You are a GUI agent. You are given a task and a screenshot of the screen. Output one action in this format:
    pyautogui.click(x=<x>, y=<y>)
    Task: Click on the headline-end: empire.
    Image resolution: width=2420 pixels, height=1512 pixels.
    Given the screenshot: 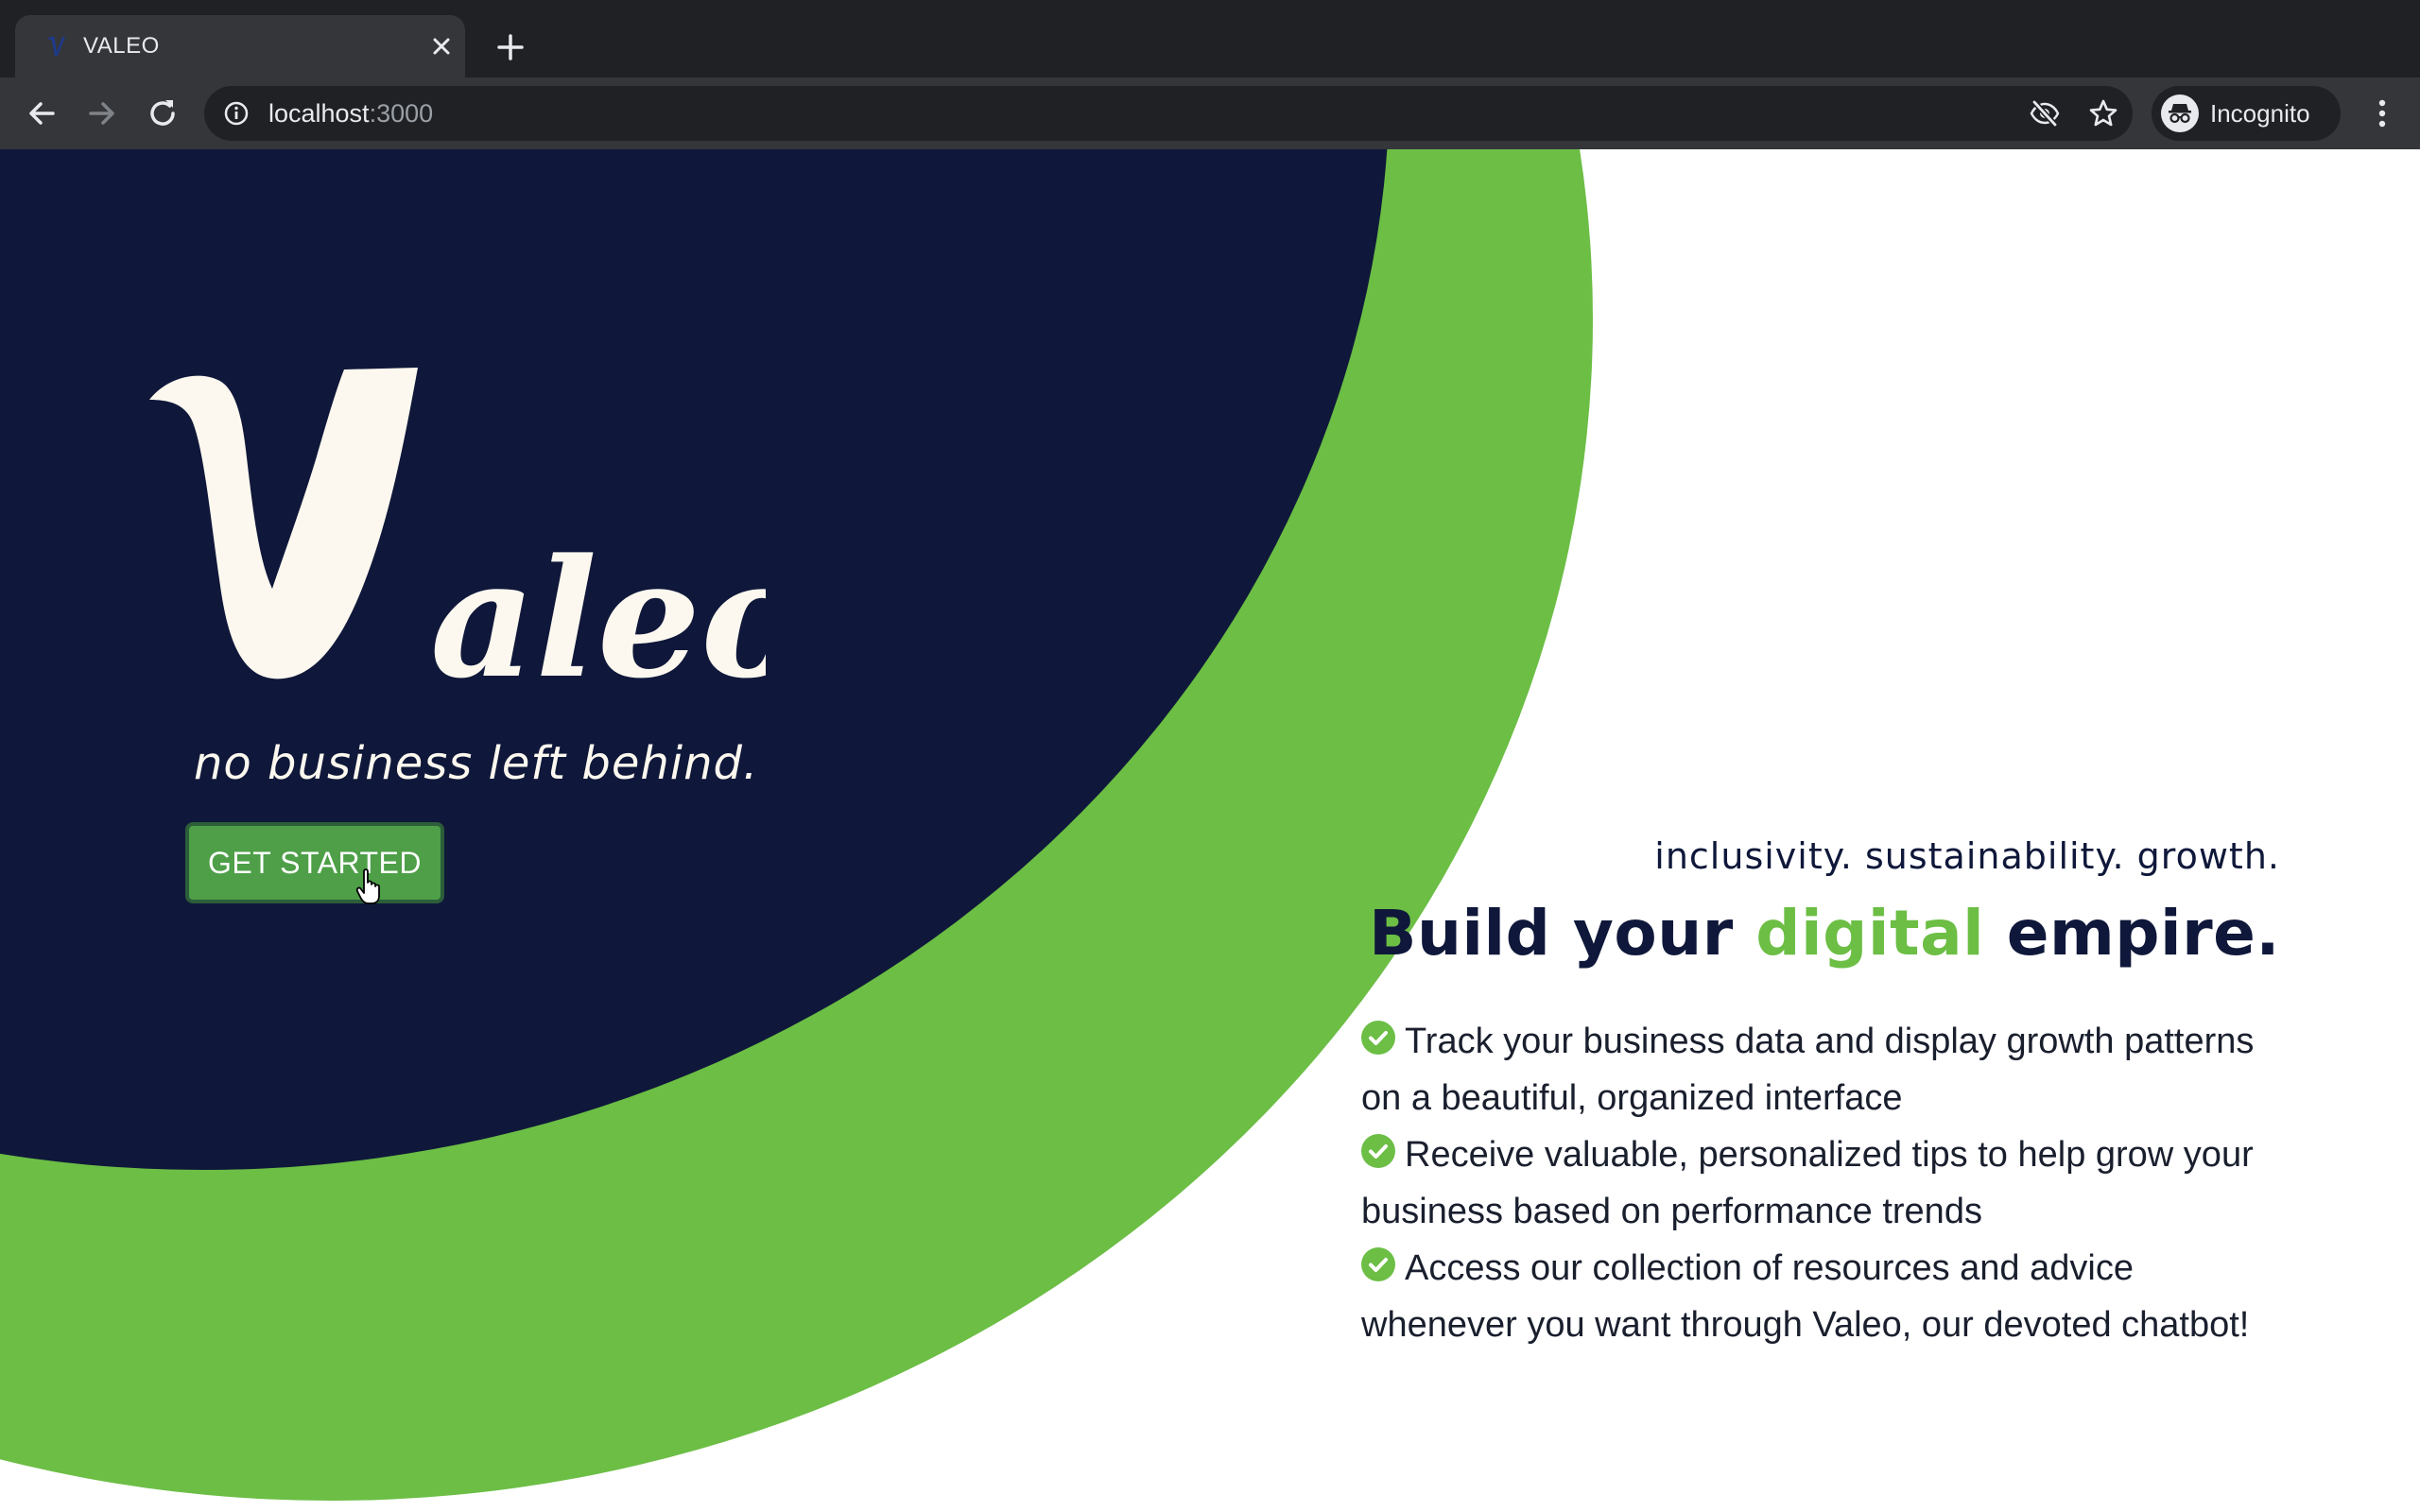 What is the action you would take?
    pyautogui.click(x=2132, y=933)
    